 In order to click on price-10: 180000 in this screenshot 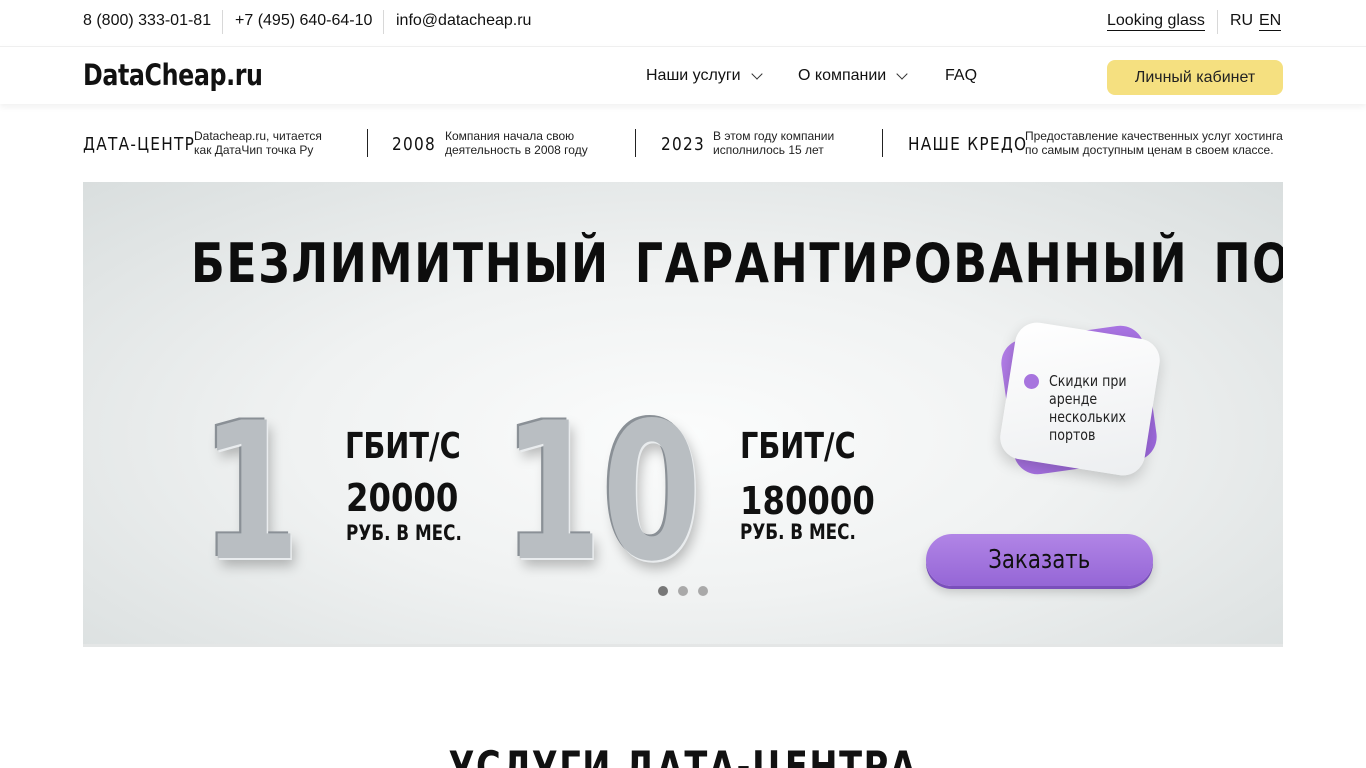, I will do `click(807, 501)`.